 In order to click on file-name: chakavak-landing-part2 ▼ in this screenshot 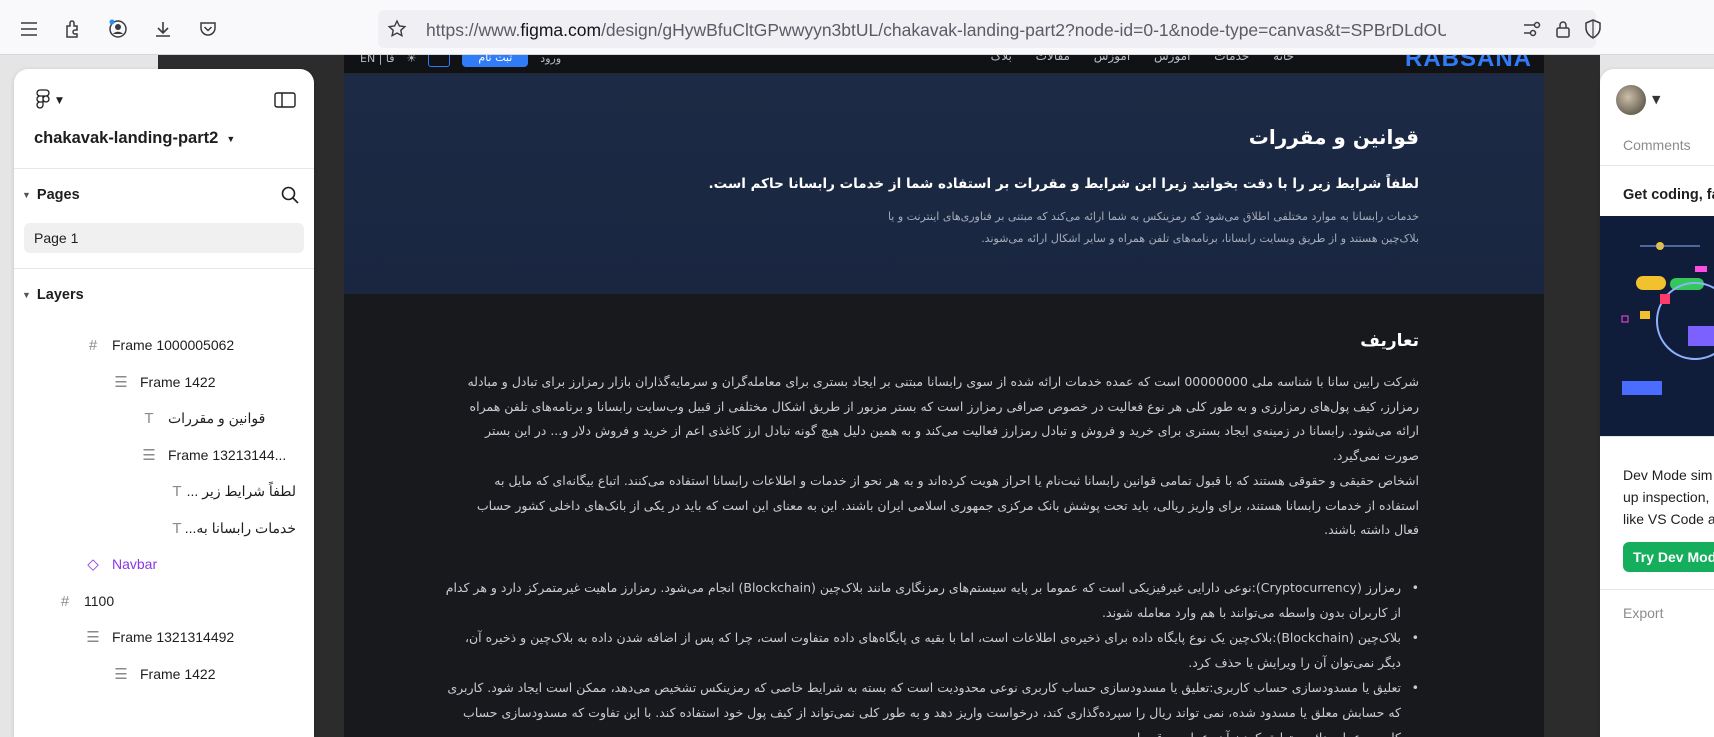, I will do `click(134, 138)`.